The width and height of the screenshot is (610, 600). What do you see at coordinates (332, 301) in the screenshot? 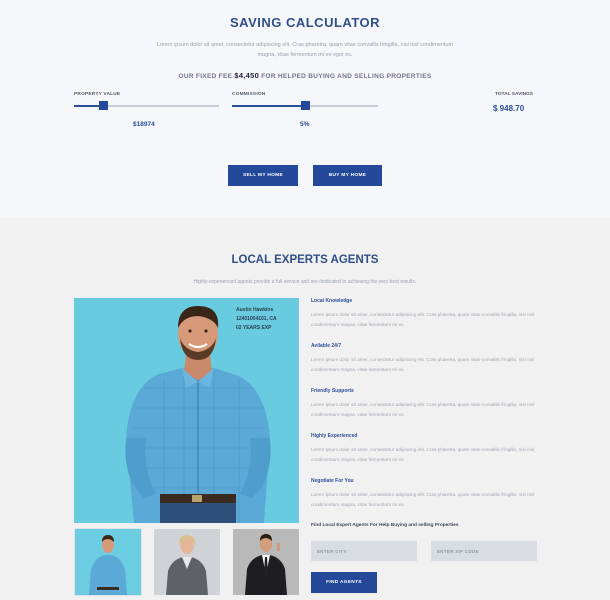
I see `feature-title: Local Knowledge` at bounding box center [332, 301].